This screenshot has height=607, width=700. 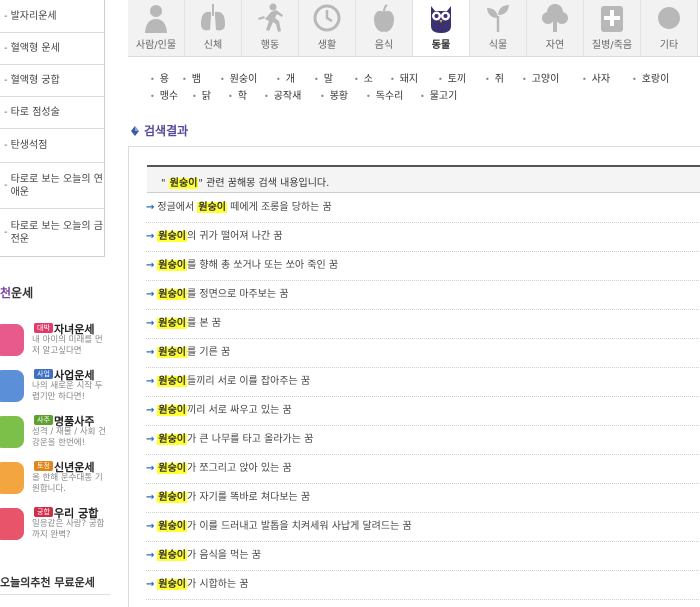 What do you see at coordinates (494, 77) in the screenshot?
I see `keyword-link: 쥐` at bounding box center [494, 77].